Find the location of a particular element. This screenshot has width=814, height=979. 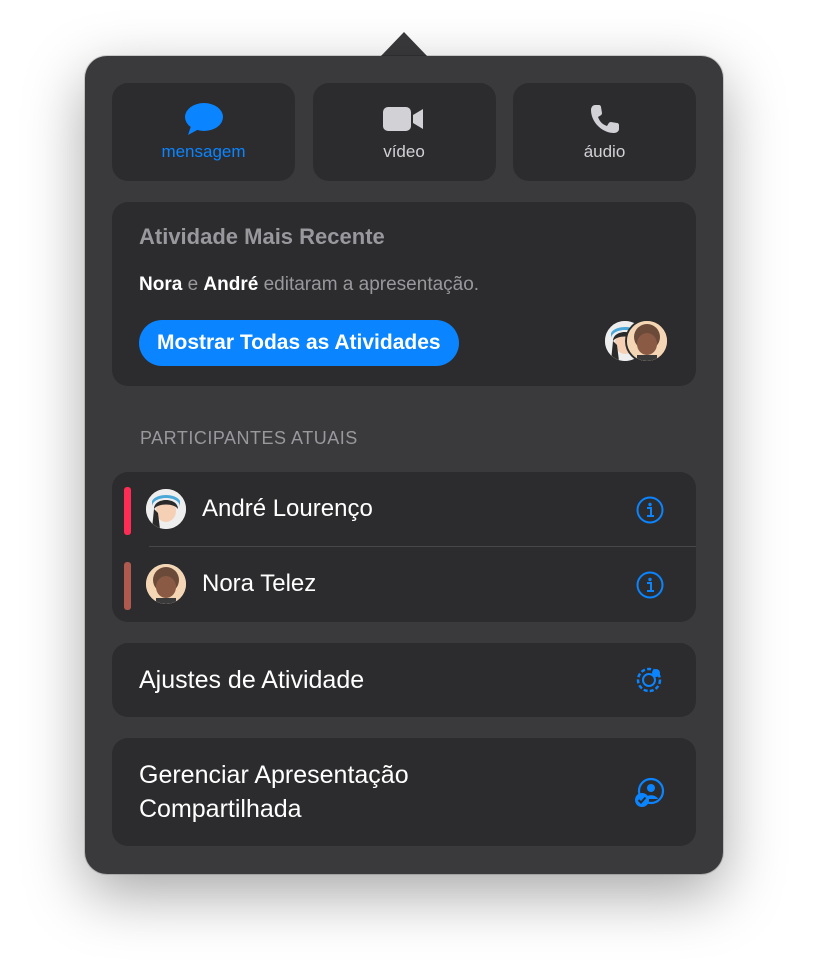

participant-name: André Lourenço is located at coordinates (287, 508).